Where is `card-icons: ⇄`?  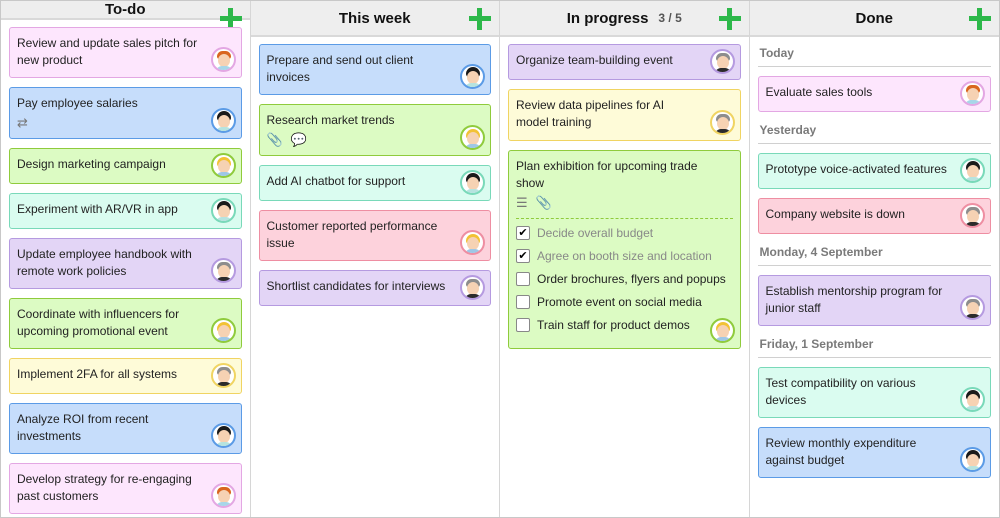
card-icons: ⇄ is located at coordinates (109, 123).